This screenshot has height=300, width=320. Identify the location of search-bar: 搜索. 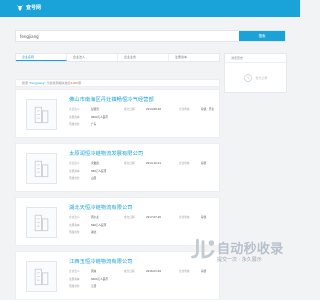
(150, 36).